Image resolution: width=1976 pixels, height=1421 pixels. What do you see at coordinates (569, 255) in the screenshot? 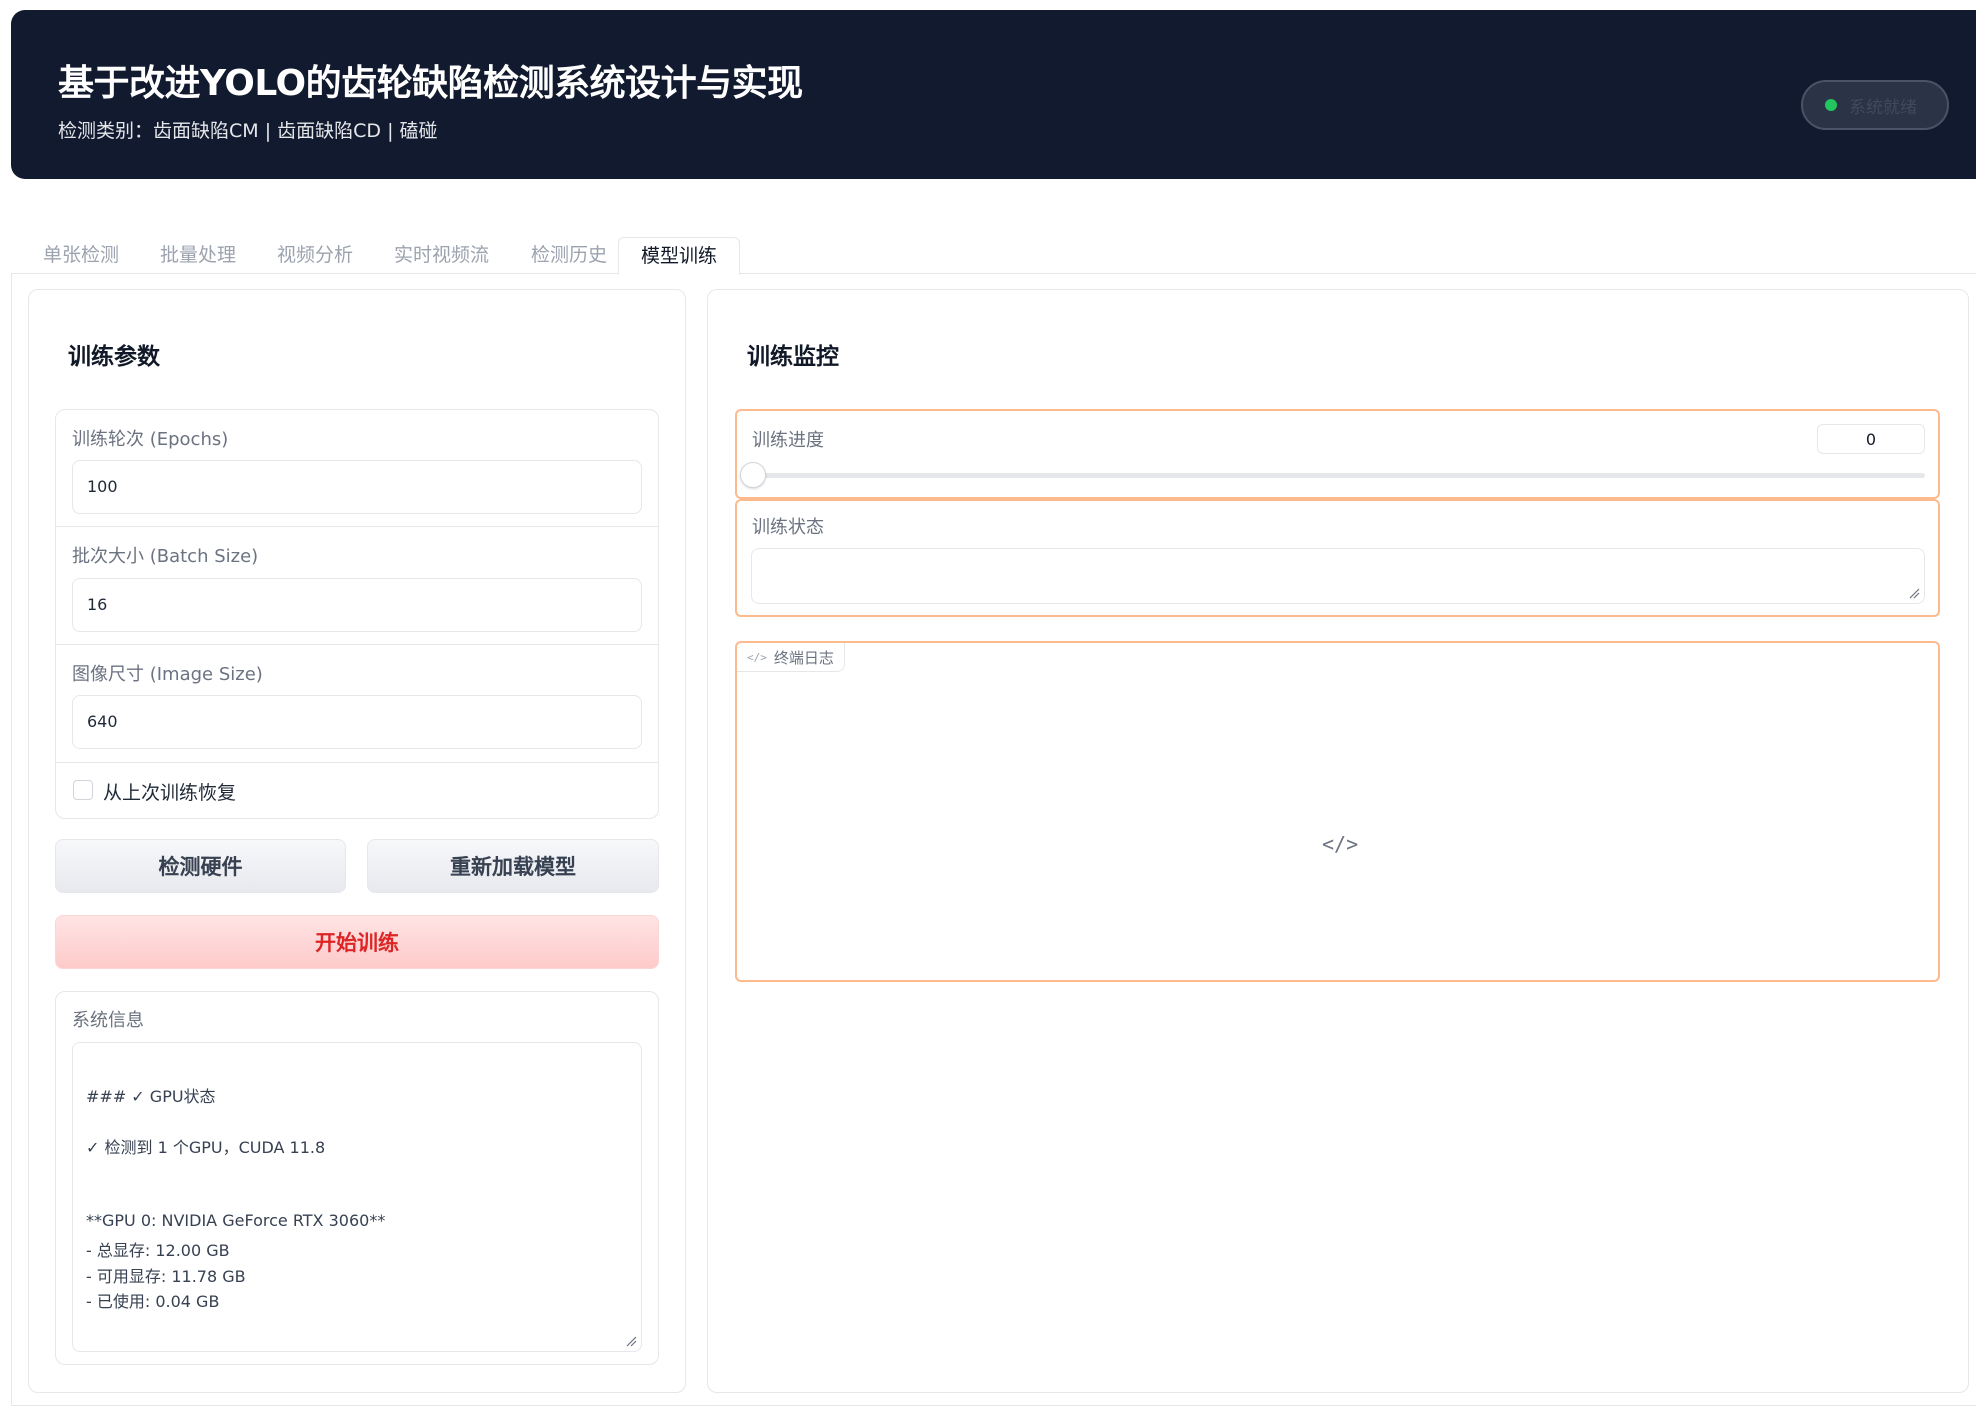
I see `tab-history: 检测历史` at bounding box center [569, 255].